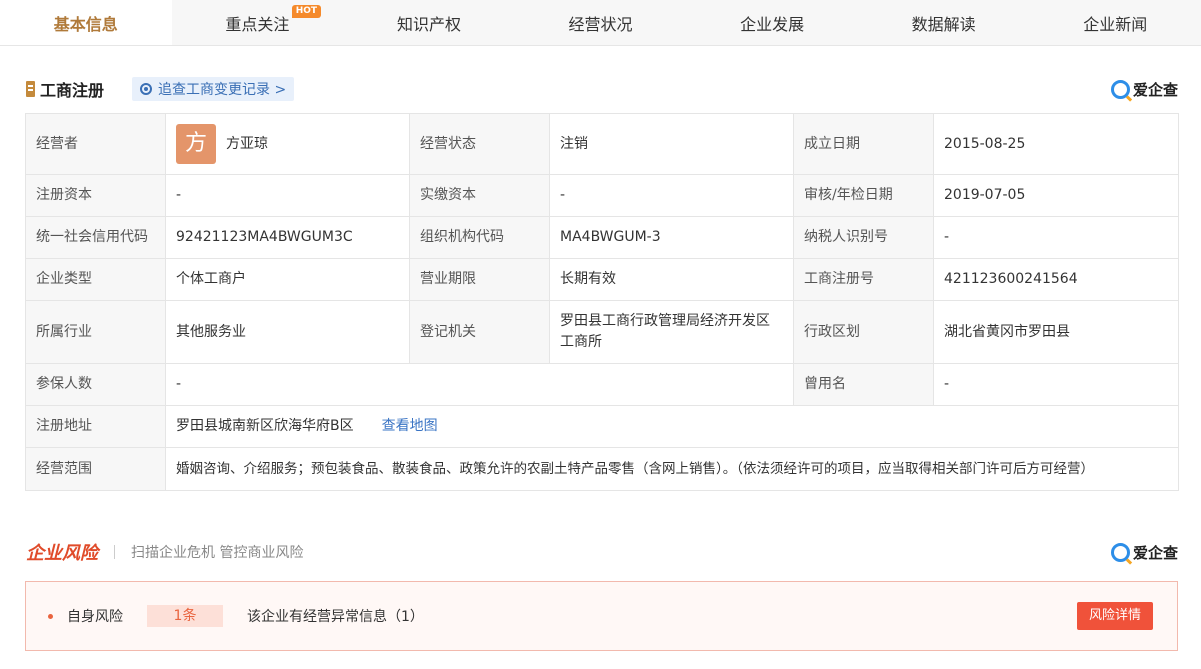 Image resolution: width=1201 pixels, height=669 pixels. Describe the element at coordinates (95, 144) in the screenshot. I see `operator-label: 经营者` at that location.